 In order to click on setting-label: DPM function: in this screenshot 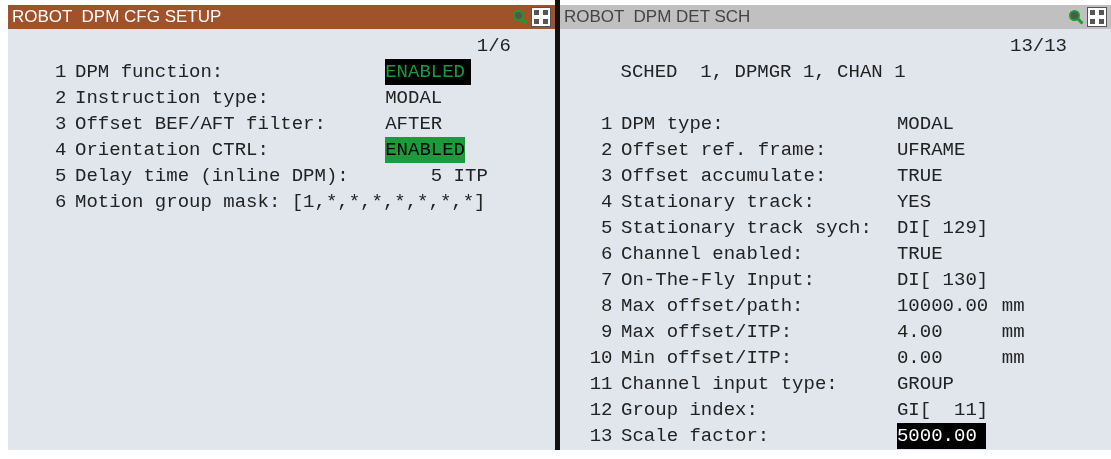, I will do `click(149, 72)`.